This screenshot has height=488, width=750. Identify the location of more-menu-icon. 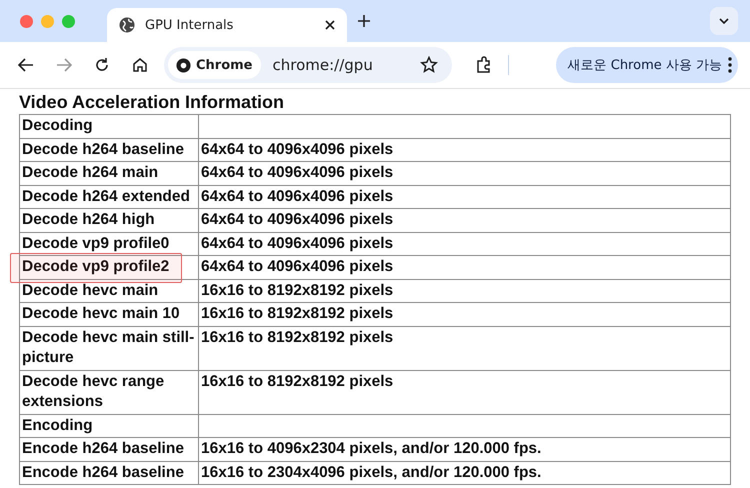
(730, 65).